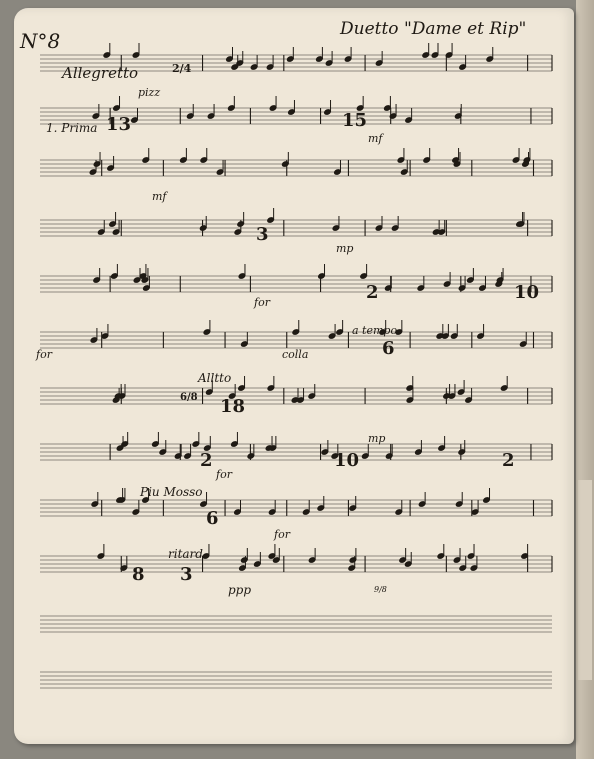 The image size is (594, 759). I want to click on a-tempo-marking: a tempo, so click(374, 330).